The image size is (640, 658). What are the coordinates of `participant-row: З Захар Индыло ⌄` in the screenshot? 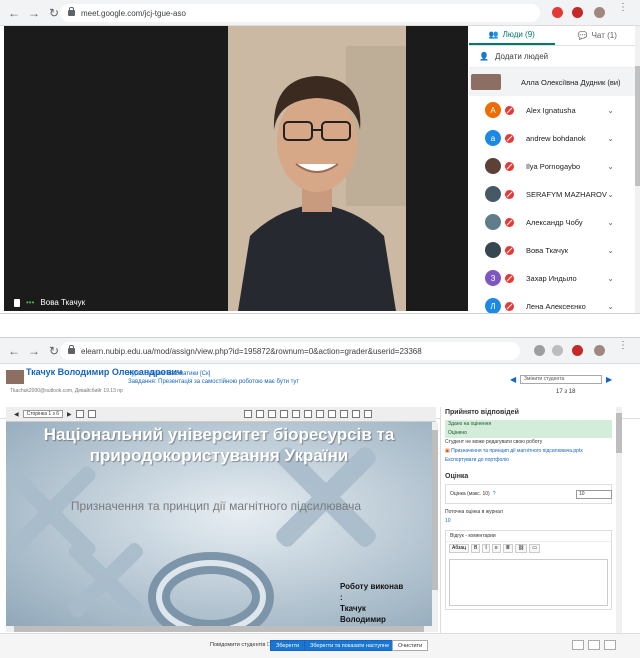 It's located at (554, 278).